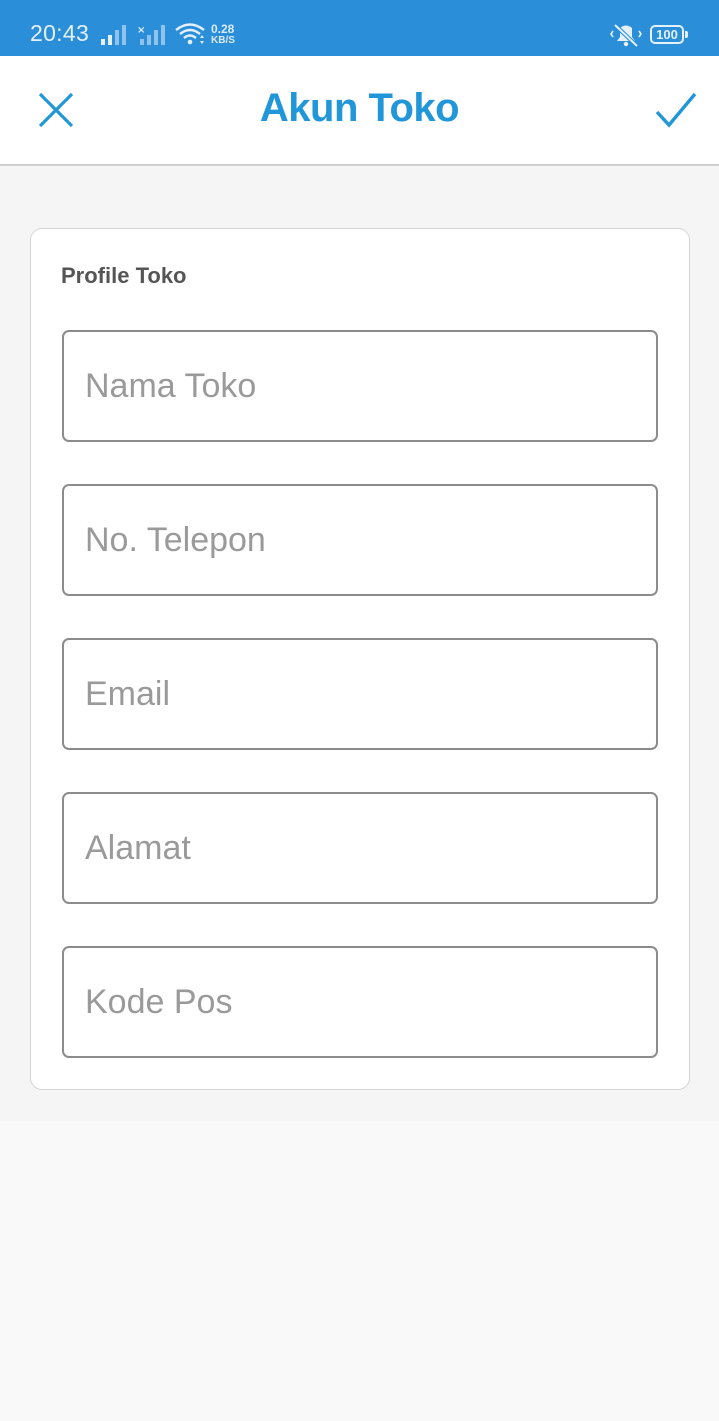  What do you see at coordinates (113, 35) in the screenshot?
I see `signal-icon` at bounding box center [113, 35].